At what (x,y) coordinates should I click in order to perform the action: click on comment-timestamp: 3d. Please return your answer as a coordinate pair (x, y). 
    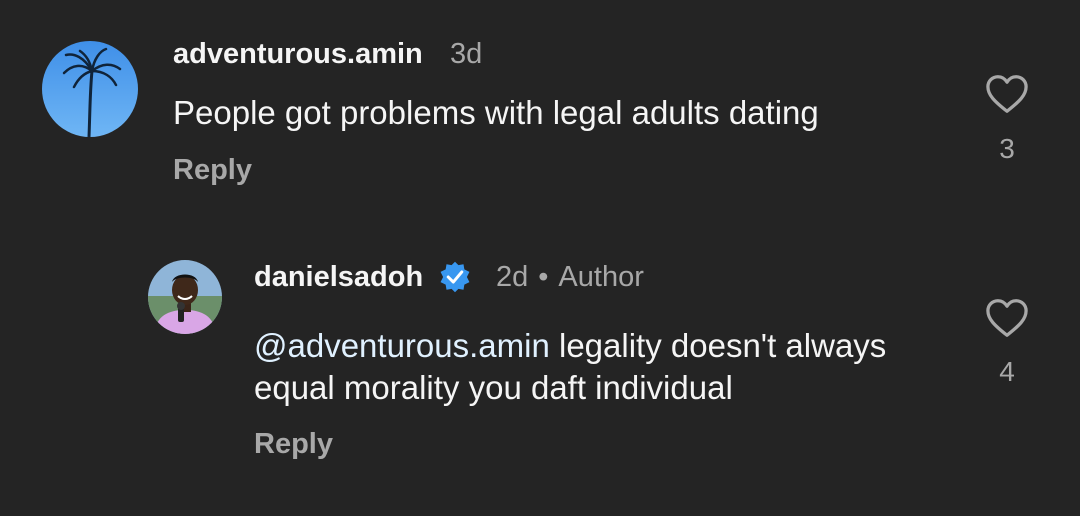
    Looking at the image, I should click on (466, 54).